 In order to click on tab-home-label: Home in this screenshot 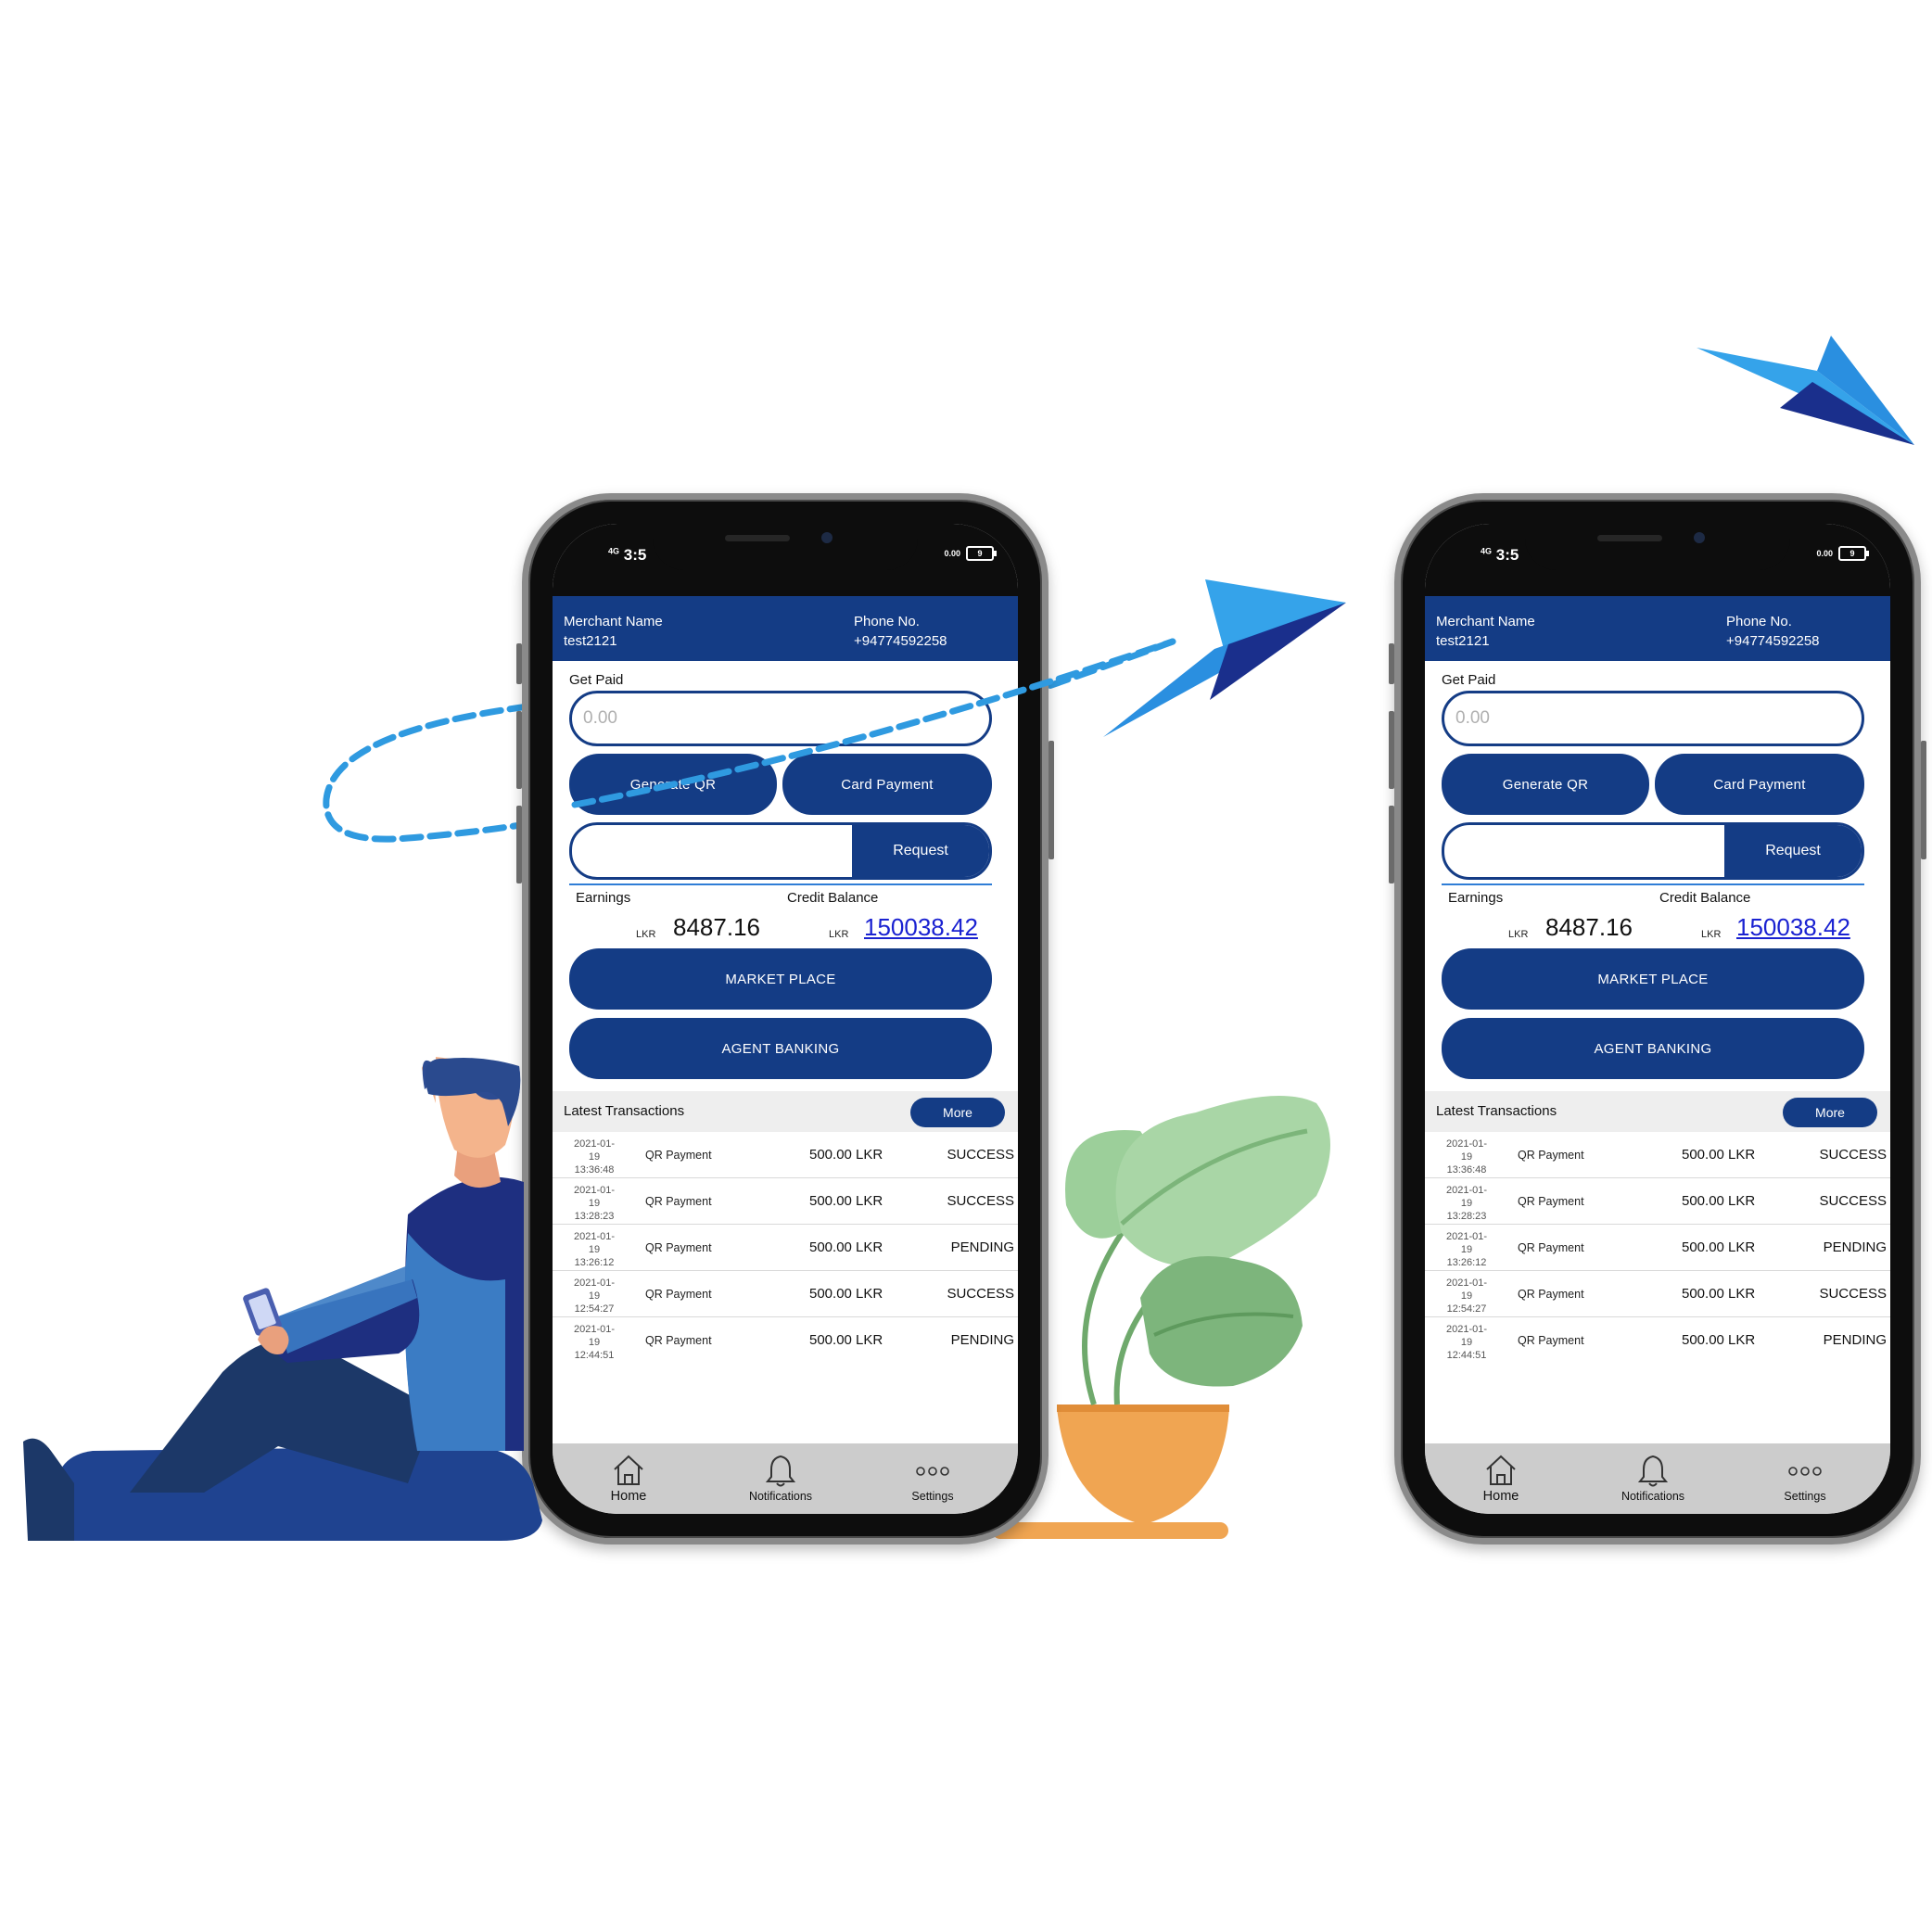, I will do `click(628, 1496)`.